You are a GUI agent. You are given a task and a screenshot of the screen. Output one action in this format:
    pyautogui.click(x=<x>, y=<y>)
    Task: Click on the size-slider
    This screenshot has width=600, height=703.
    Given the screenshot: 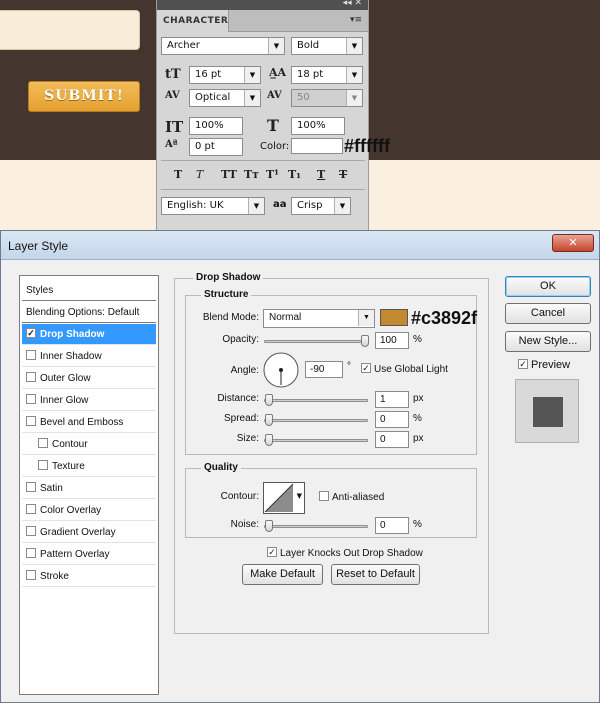 What is the action you would take?
    pyautogui.click(x=316, y=440)
    